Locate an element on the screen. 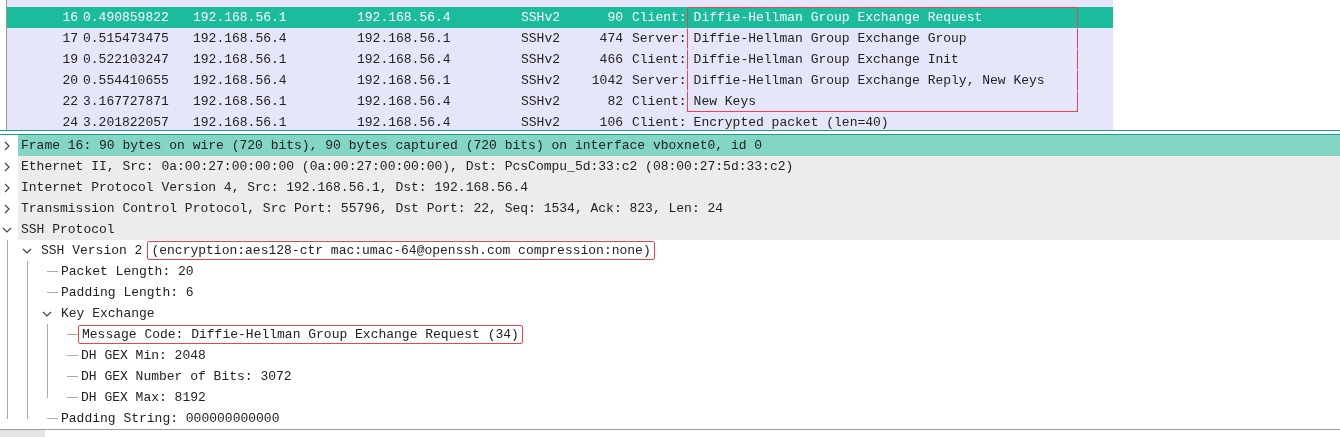 The image size is (1340, 437). tree-item: Key Exchange is located at coordinates (699, 313).